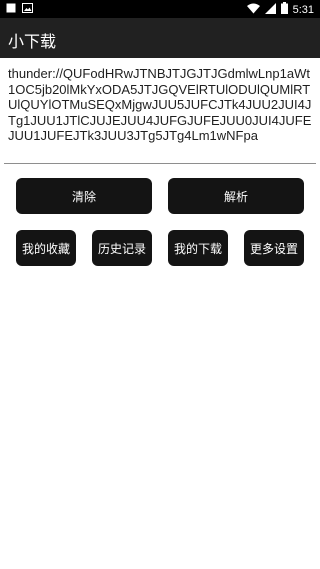 The image size is (320, 569). I want to click on settings-button: 更多设置, so click(274, 248).